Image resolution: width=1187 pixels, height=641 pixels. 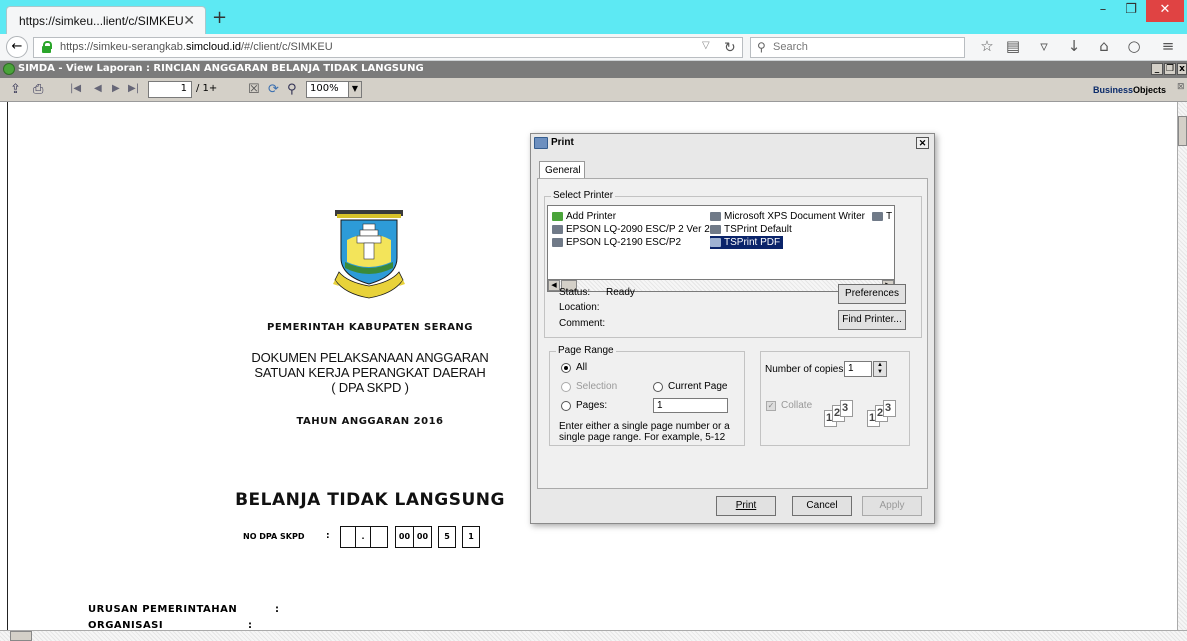 What do you see at coordinates (1168, 46) in the screenshot?
I see `menu-icon: ≡` at bounding box center [1168, 46].